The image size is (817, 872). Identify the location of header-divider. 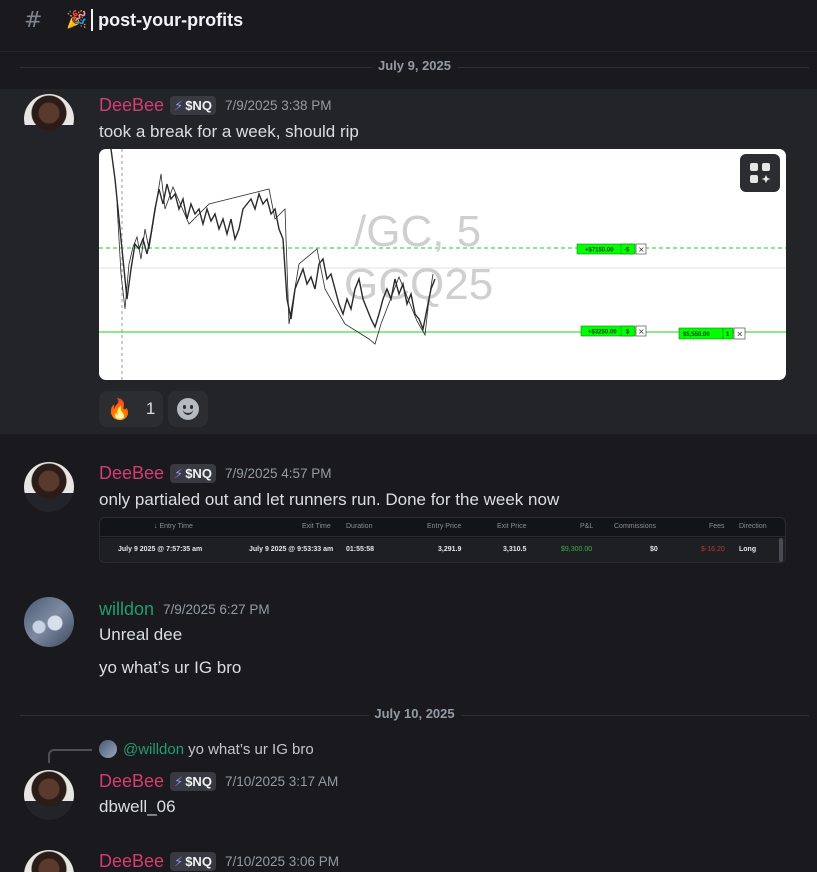
(408, 51).